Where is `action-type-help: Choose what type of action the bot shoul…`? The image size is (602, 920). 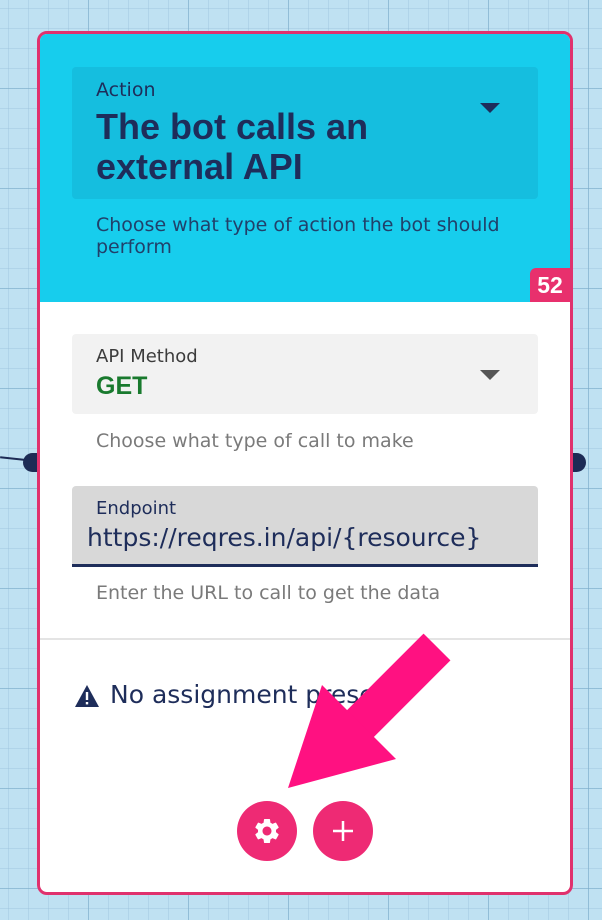
action-type-help: Choose what type of action the bot shoul… is located at coordinates (298, 236).